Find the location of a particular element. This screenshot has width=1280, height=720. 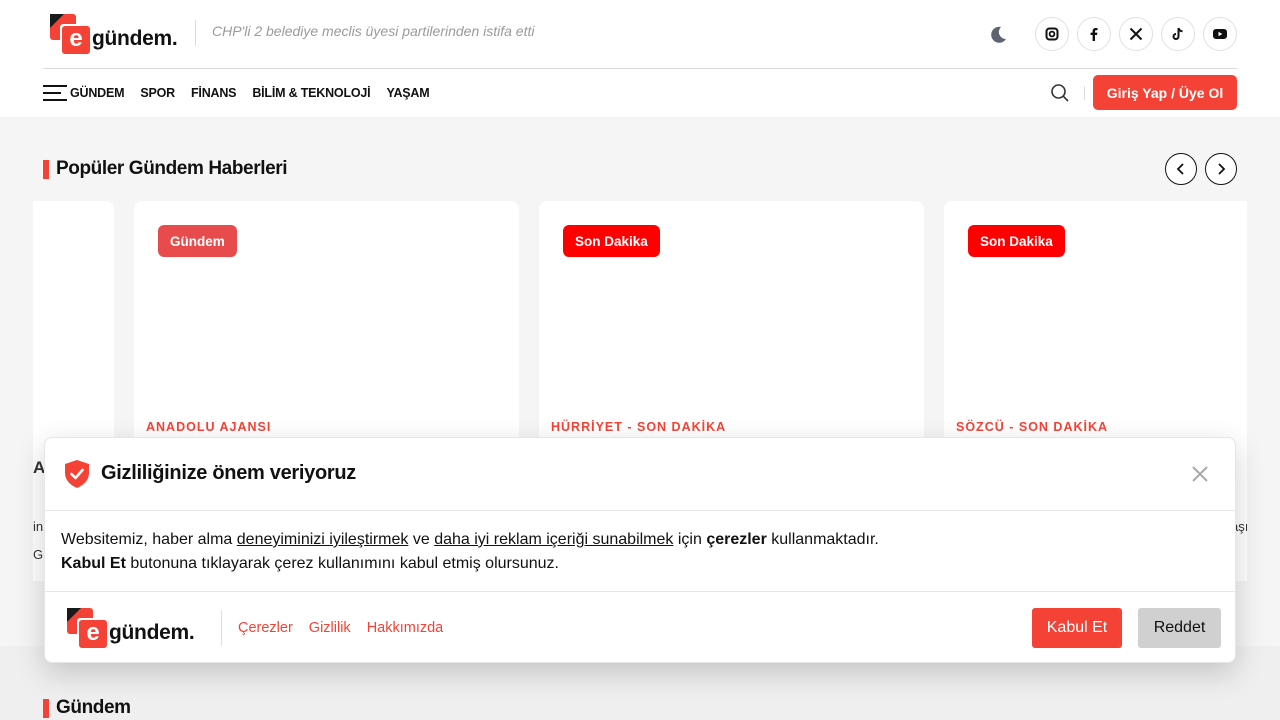

footer-divider is located at coordinates (221, 628).